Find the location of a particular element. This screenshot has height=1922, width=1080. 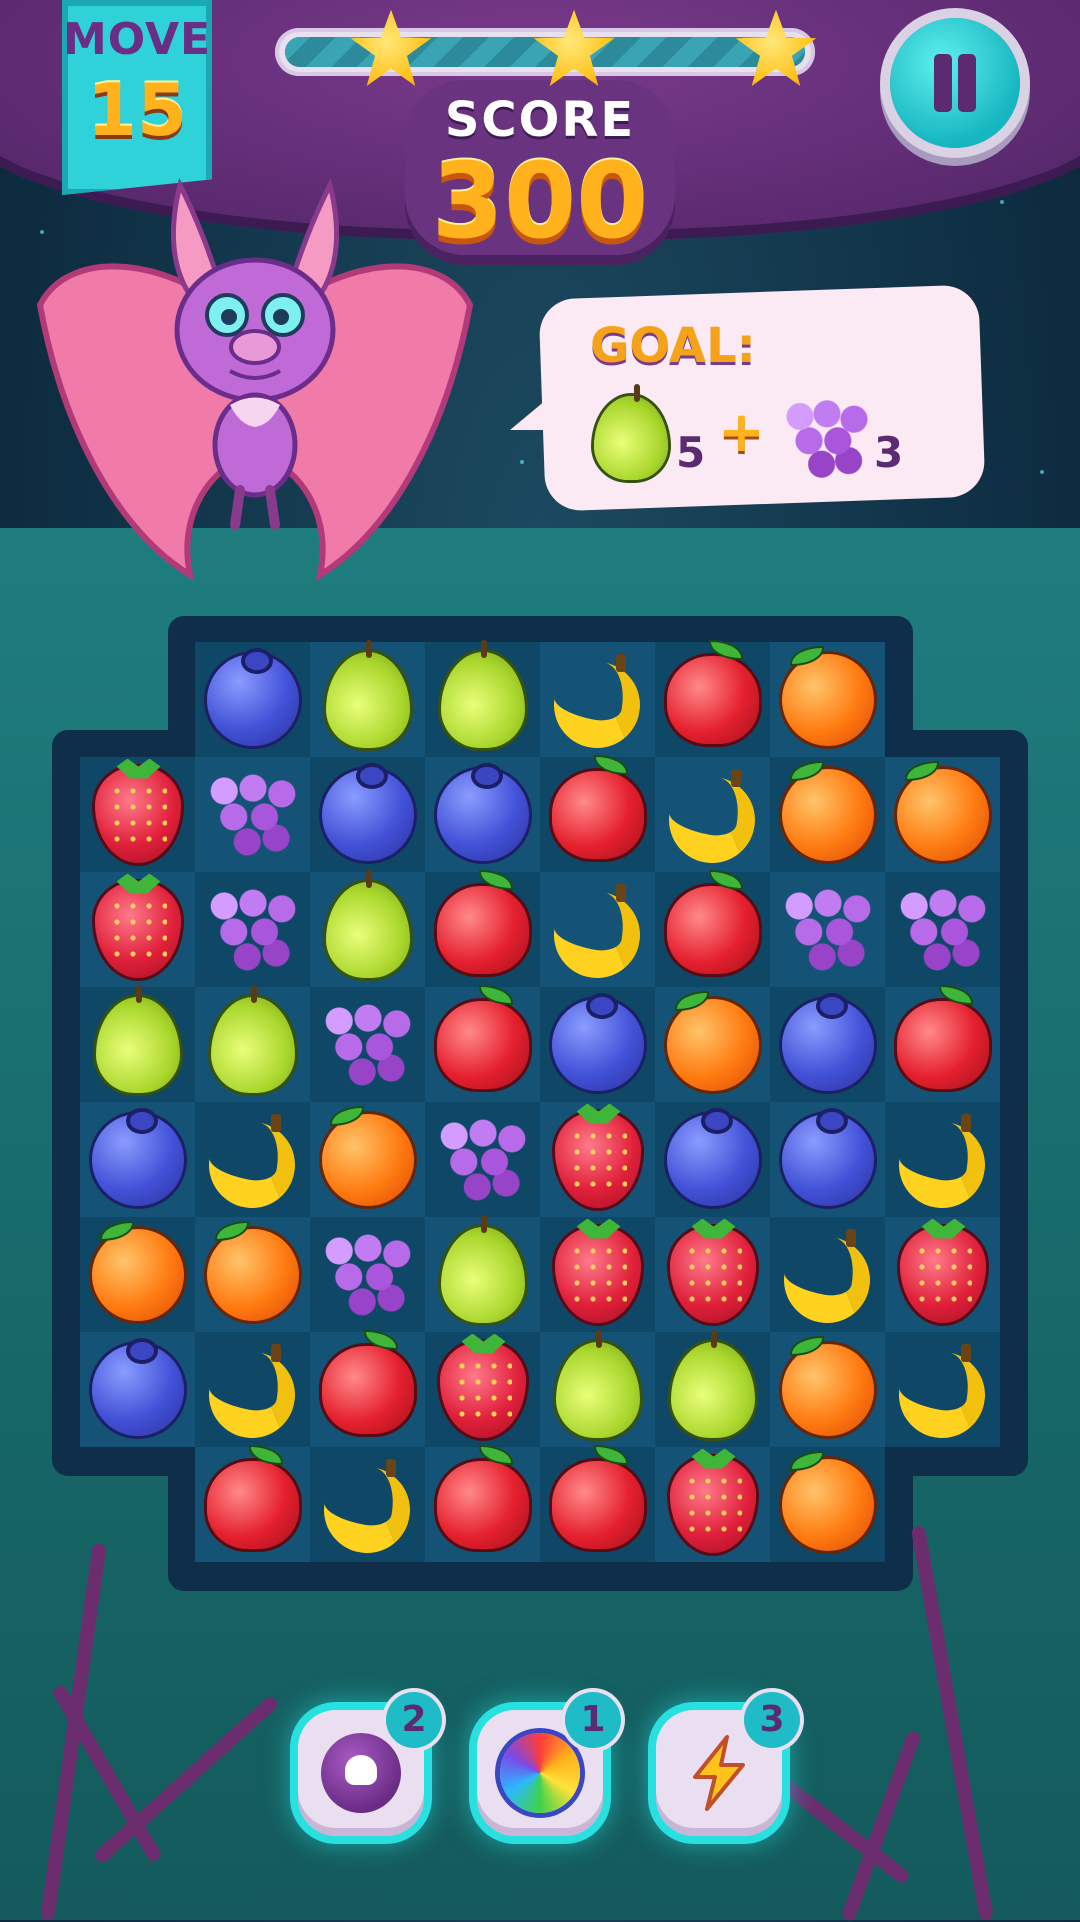

pause-button is located at coordinates (955, 83).